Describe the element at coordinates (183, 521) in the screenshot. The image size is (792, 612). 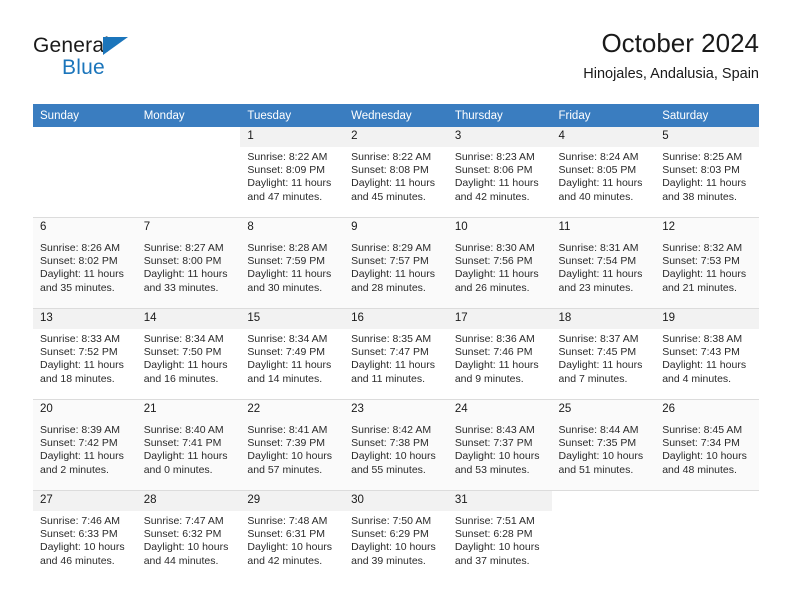
I see `sunrise-text: Sunrise: 7:47 AM` at that location.